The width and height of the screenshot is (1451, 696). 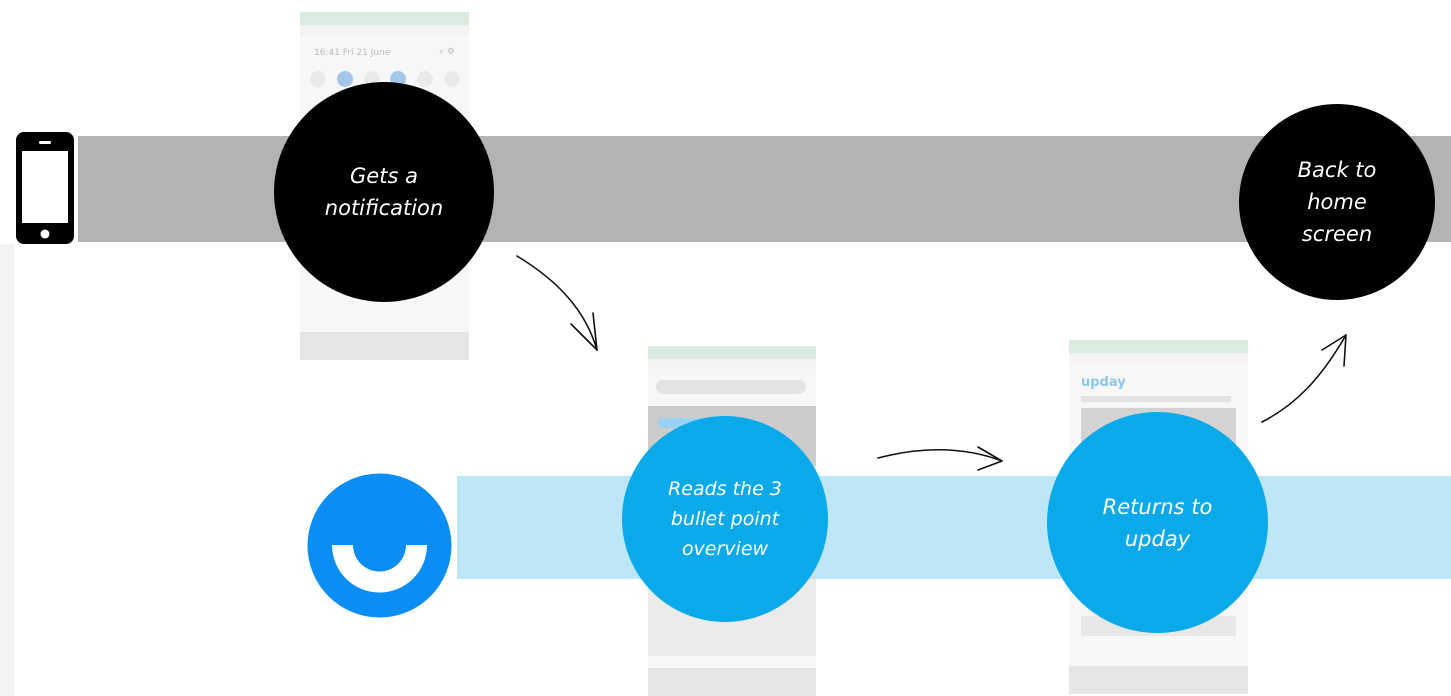 What do you see at coordinates (1337, 234) in the screenshot?
I see `step-label-line: screen` at bounding box center [1337, 234].